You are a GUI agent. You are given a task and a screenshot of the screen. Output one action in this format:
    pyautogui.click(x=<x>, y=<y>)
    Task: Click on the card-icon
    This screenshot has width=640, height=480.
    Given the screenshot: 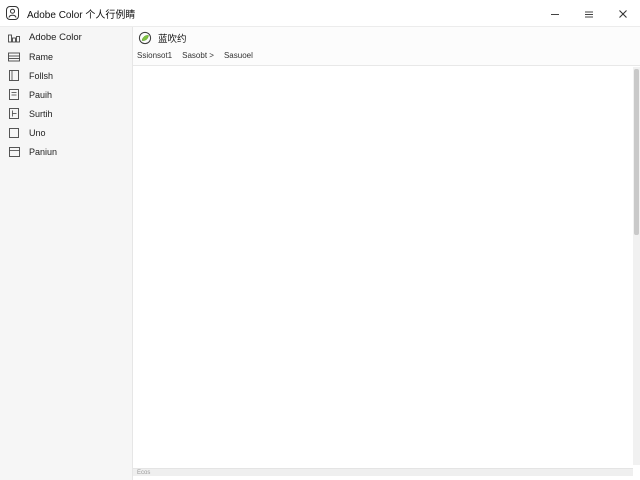 What is the action you would take?
    pyautogui.click(x=14, y=57)
    